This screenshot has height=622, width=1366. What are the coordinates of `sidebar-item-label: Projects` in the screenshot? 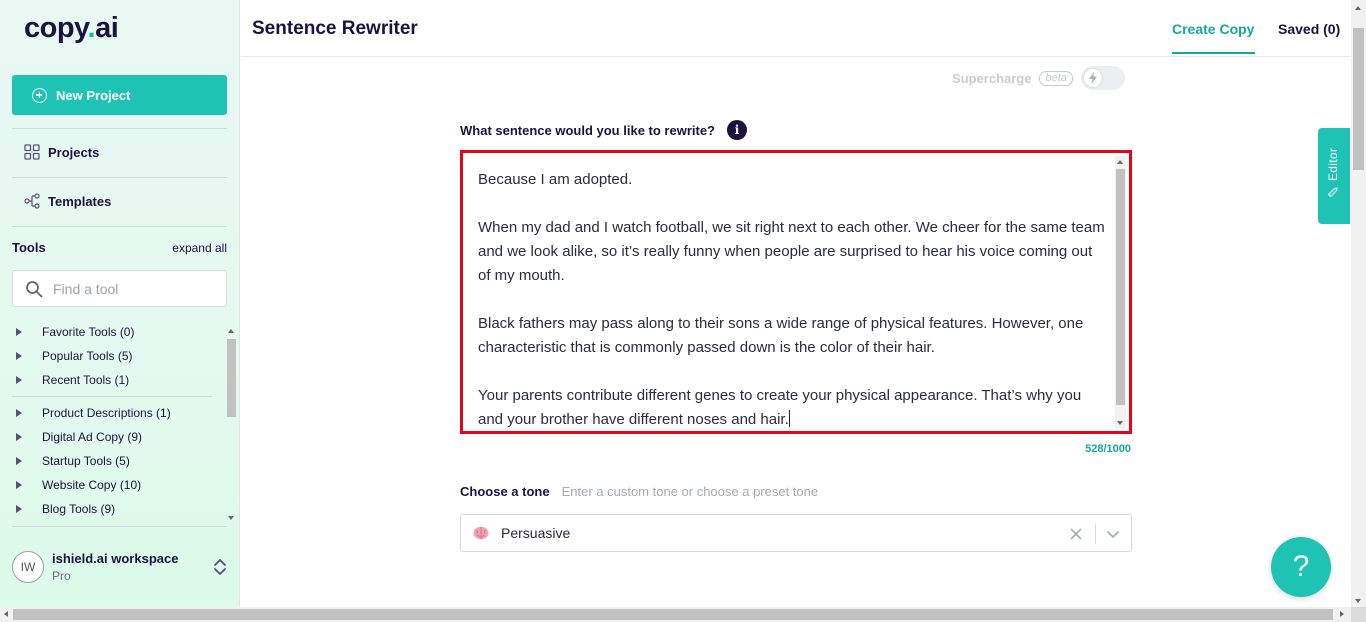 It's located at (74, 152).